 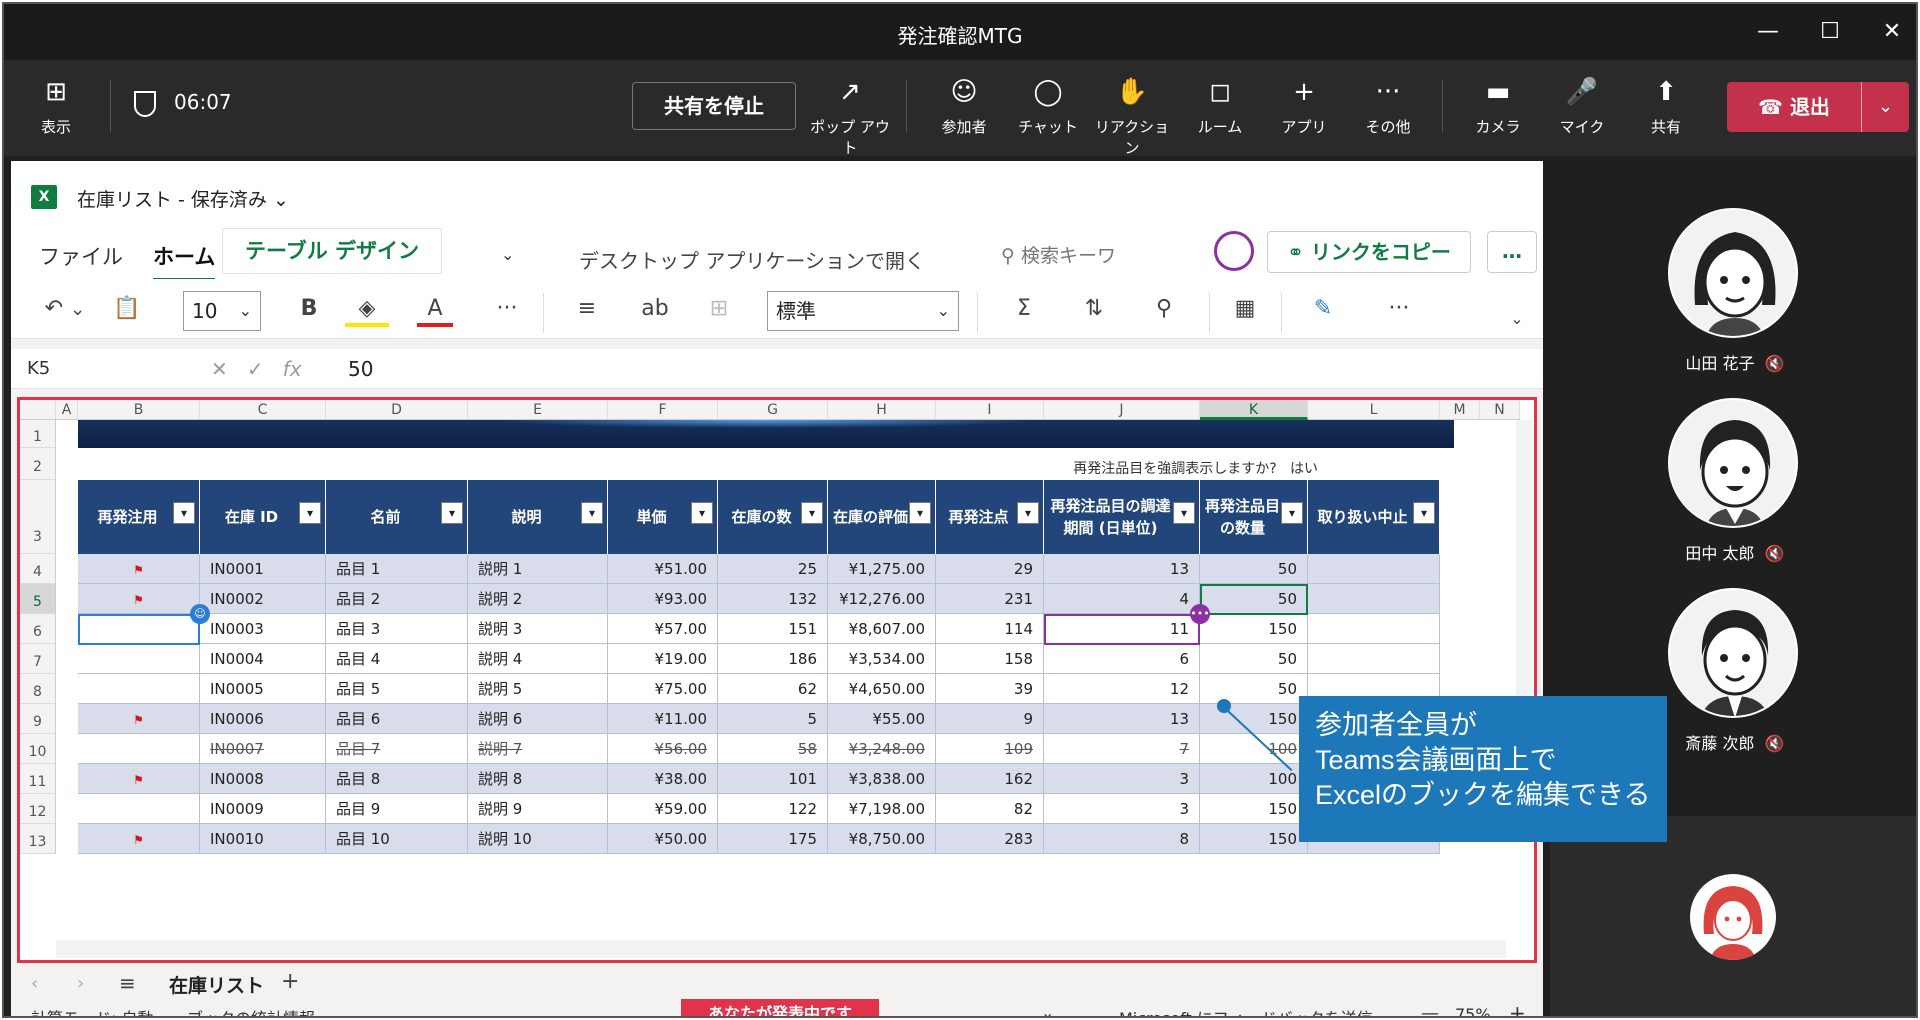 I want to click on sheet-list-icon: ≡, so click(x=127, y=983).